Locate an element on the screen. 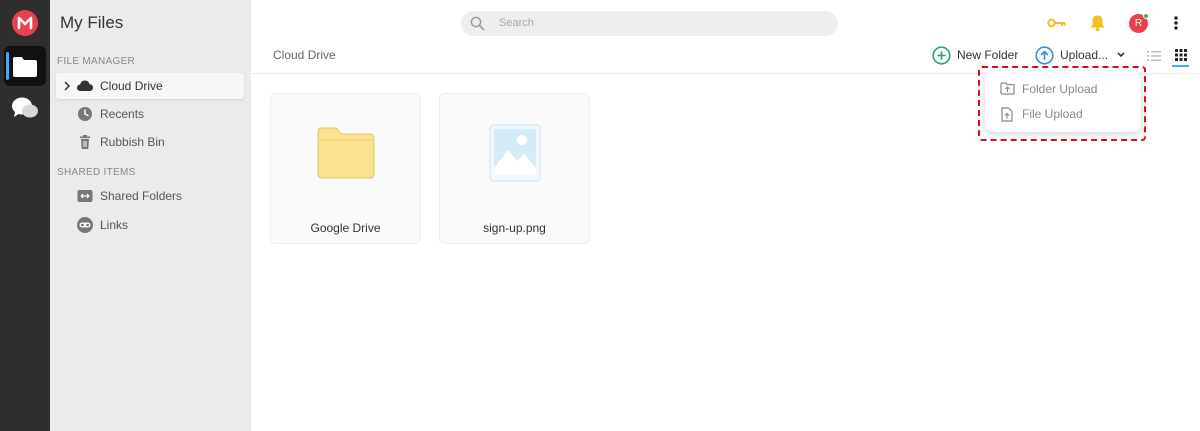 The height and width of the screenshot is (431, 1200). sidebar-item-label: Recents is located at coordinates (122, 114).